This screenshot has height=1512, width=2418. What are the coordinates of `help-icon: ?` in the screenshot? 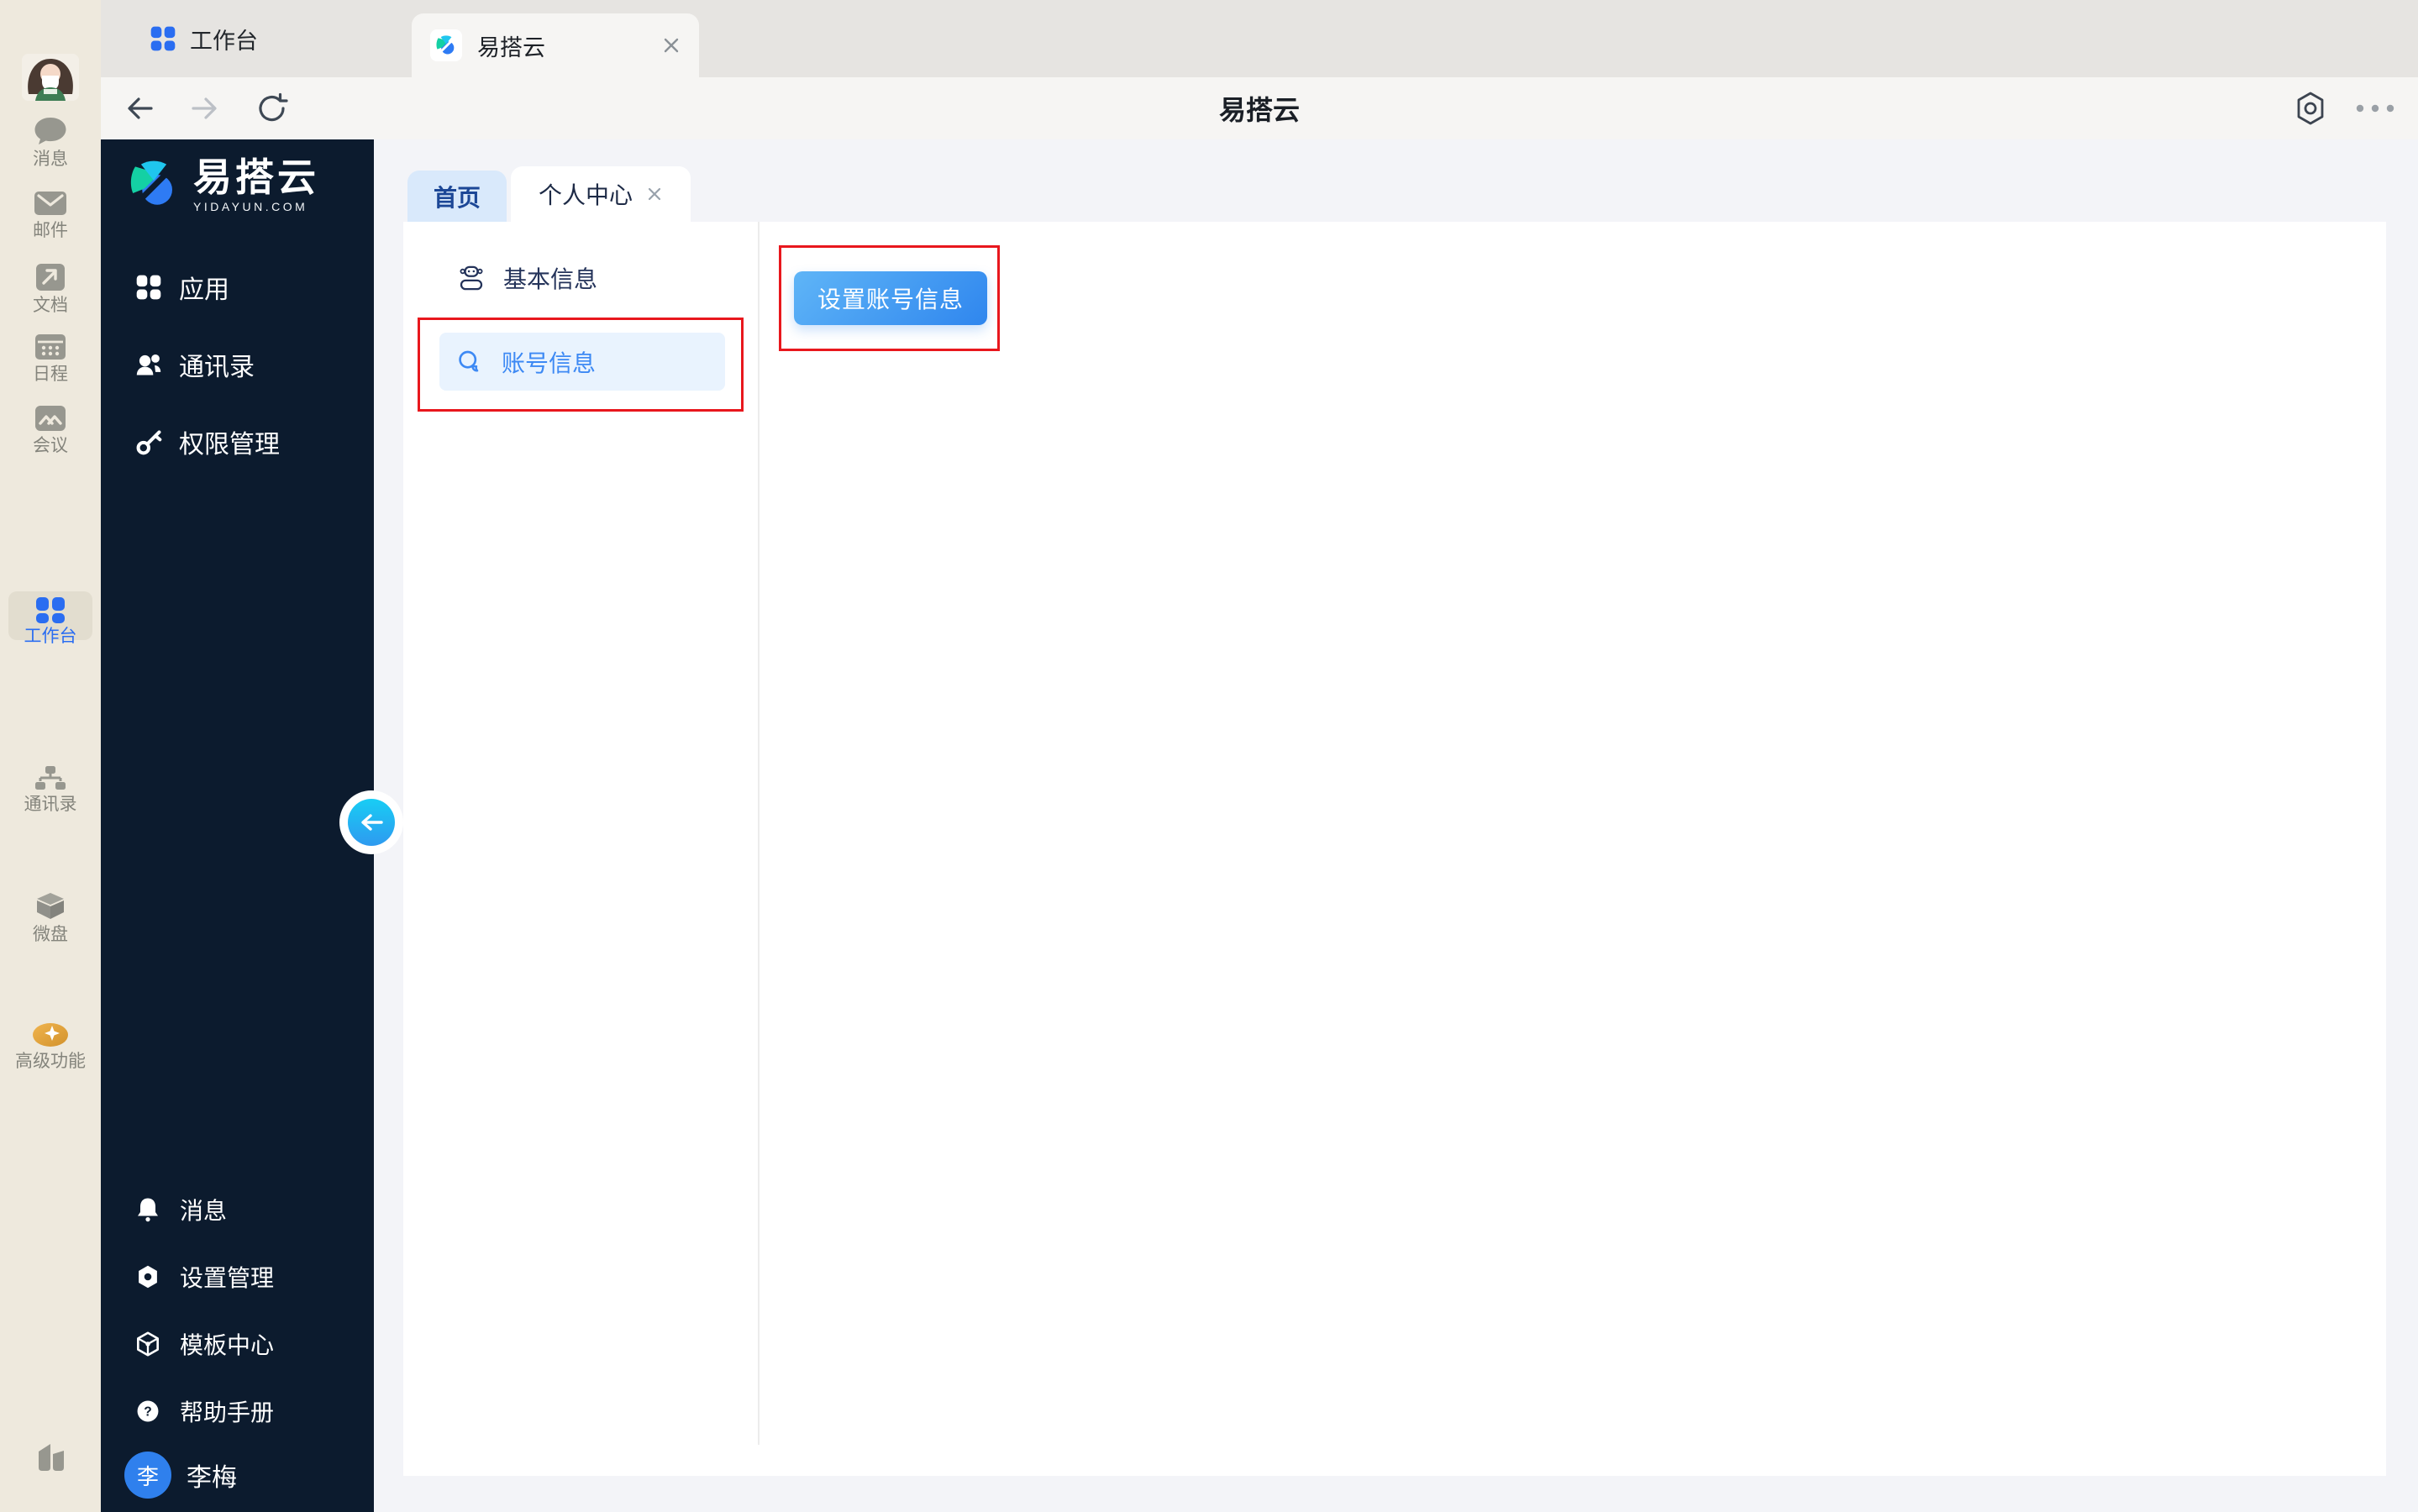 It's located at (148, 1411).